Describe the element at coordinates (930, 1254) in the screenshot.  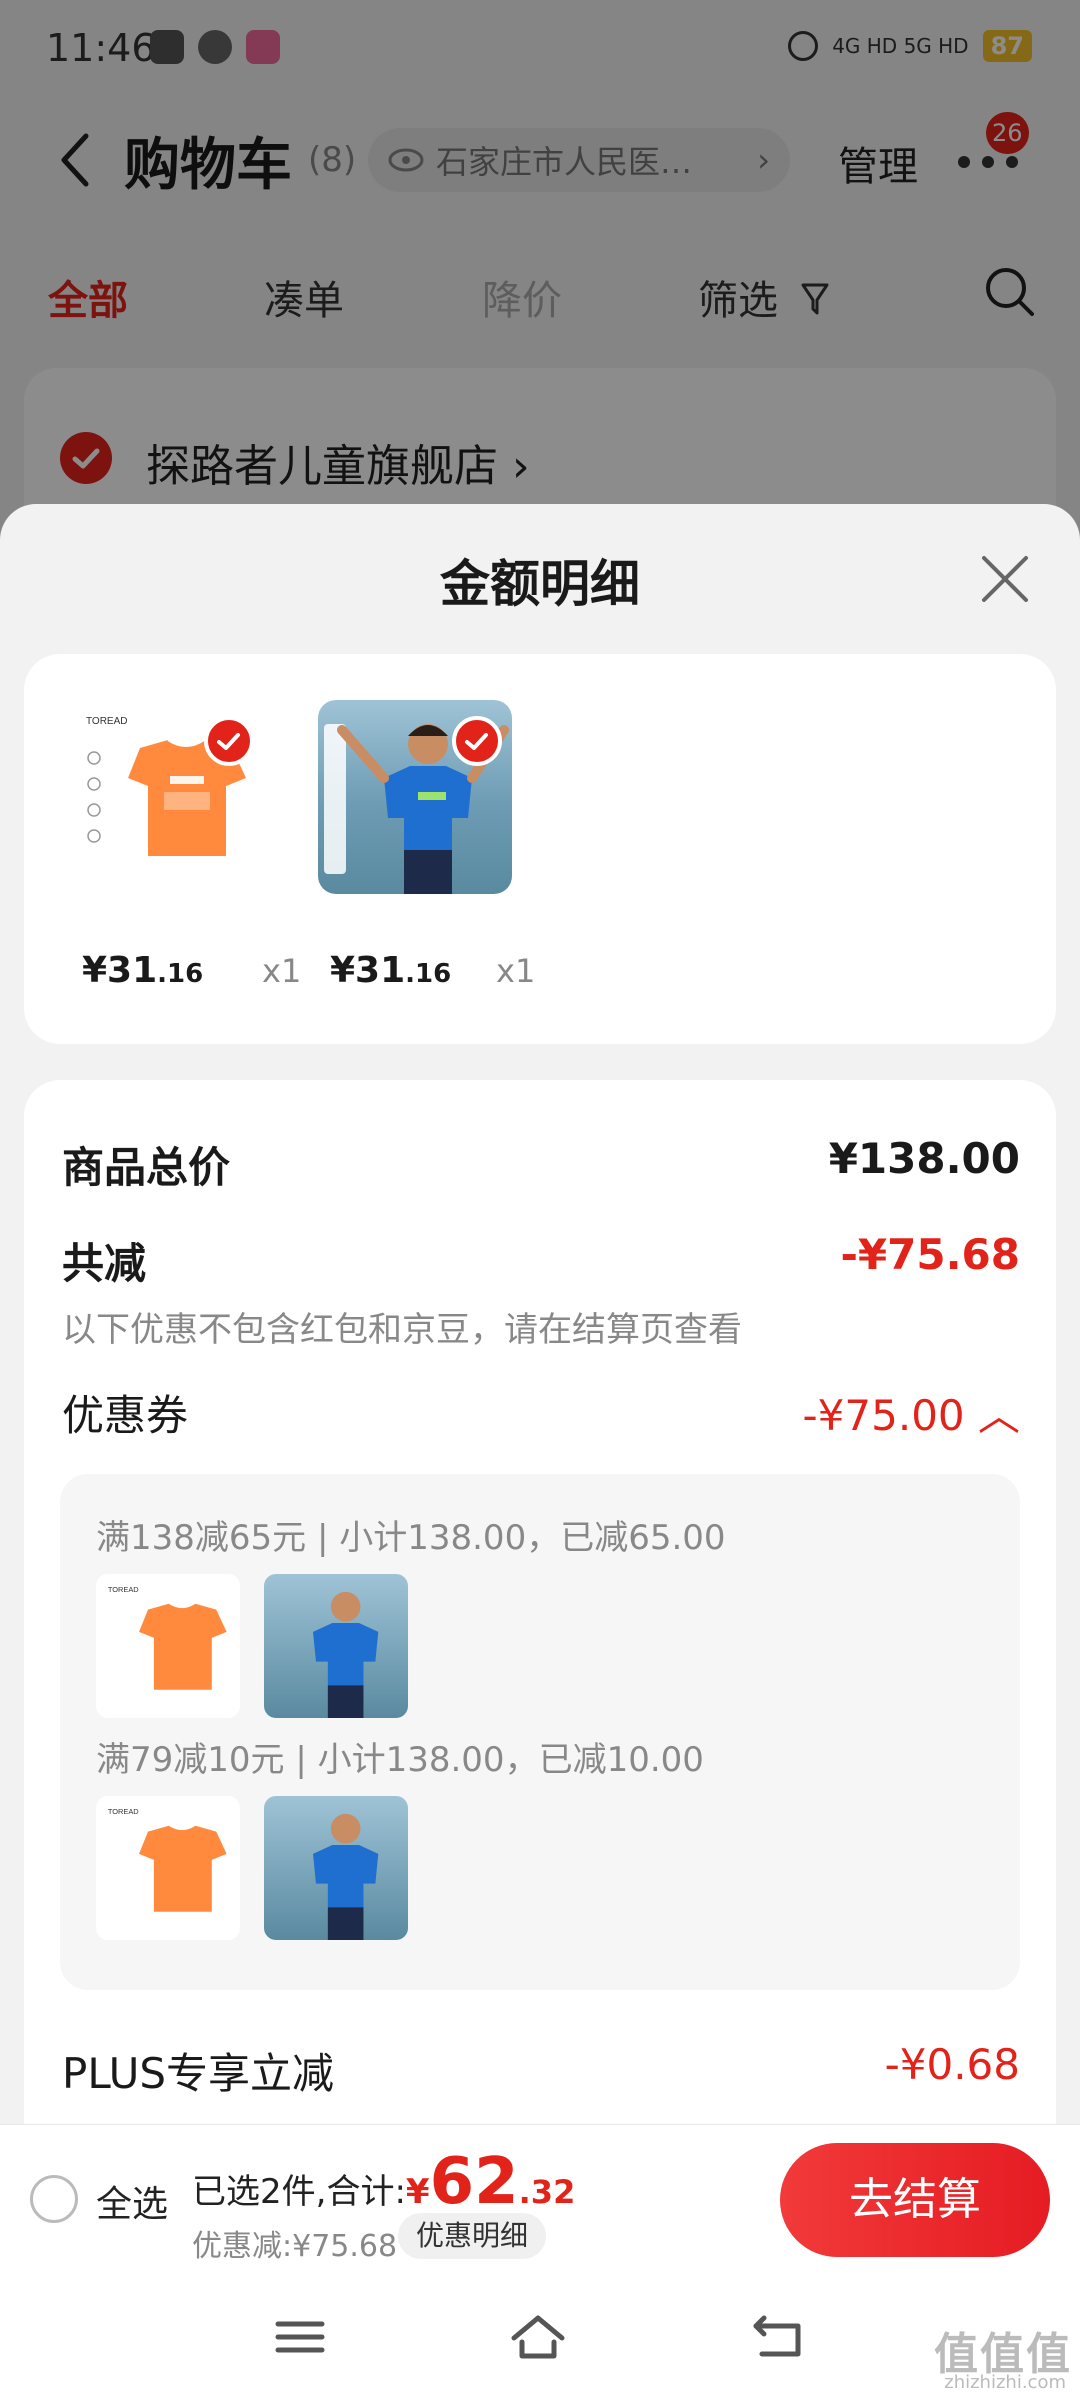
I see `total-reduction-value: -¥75.68` at that location.